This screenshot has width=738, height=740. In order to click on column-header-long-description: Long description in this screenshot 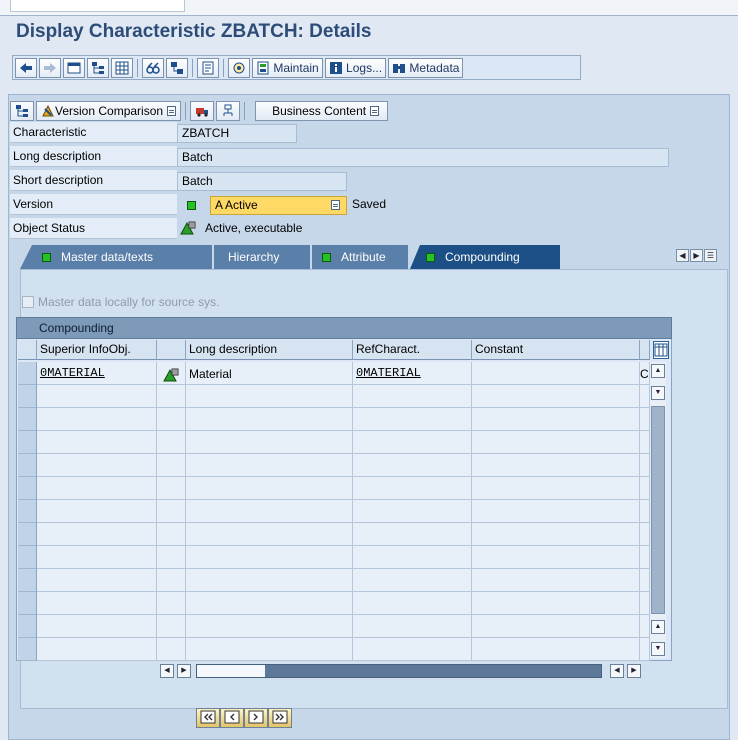, I will do `click(269, 350)`.